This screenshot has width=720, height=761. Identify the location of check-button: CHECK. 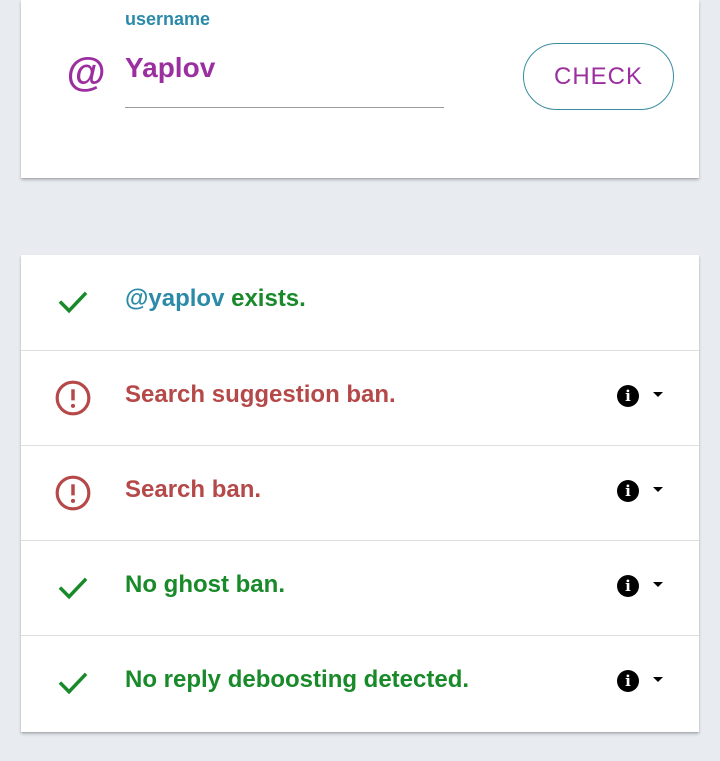
(598, 76).